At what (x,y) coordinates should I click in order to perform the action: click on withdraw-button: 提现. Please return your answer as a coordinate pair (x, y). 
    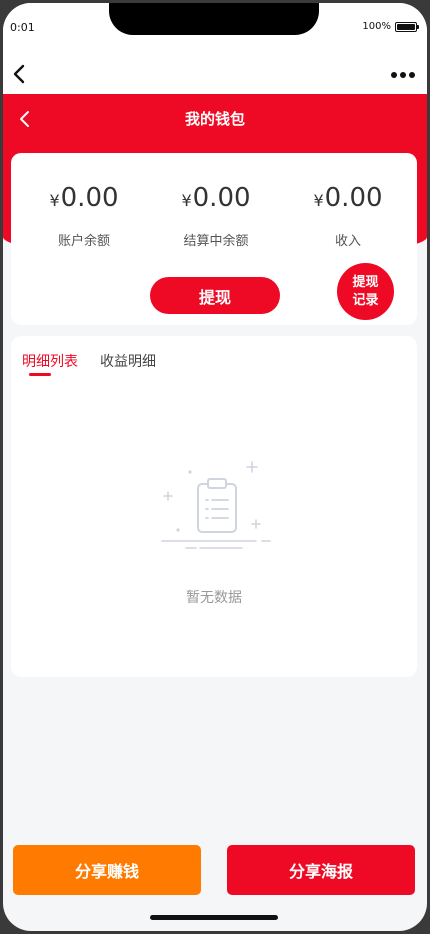
    Looking at the image, I should click on (215, 295).